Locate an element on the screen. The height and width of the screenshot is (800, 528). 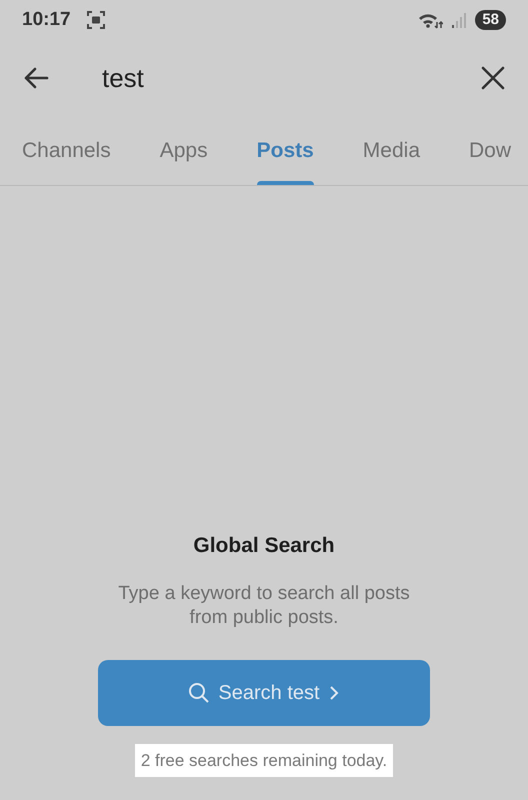
tab: Media is located at coordinates (391, 150).